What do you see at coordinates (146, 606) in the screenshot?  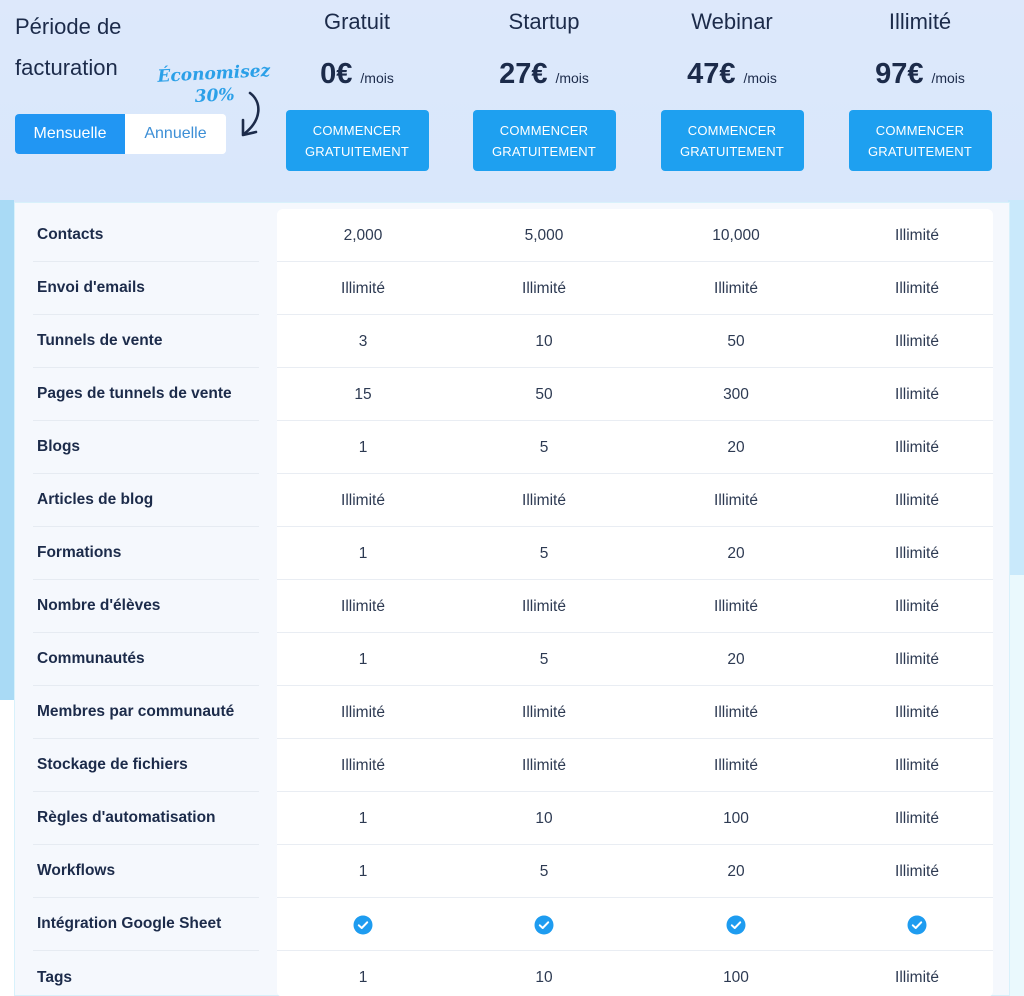 I see `feature-label: Nombre d'élèves` at bounding box center [146, 606].